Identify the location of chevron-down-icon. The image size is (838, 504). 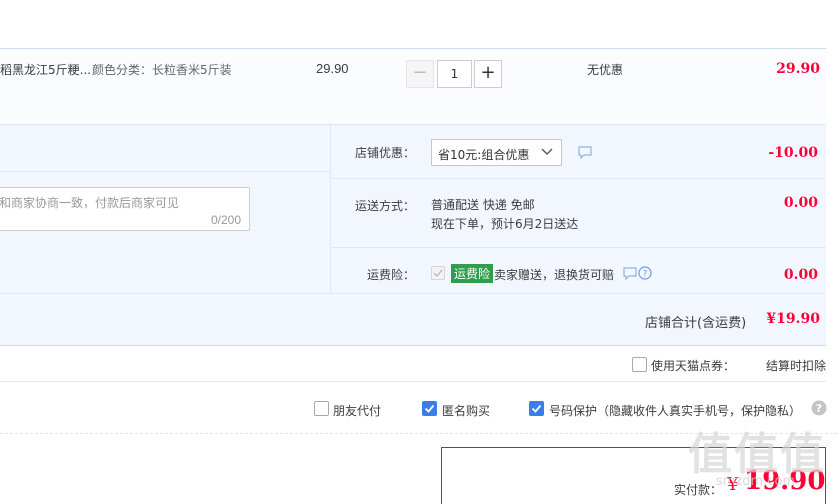
(547, 153).